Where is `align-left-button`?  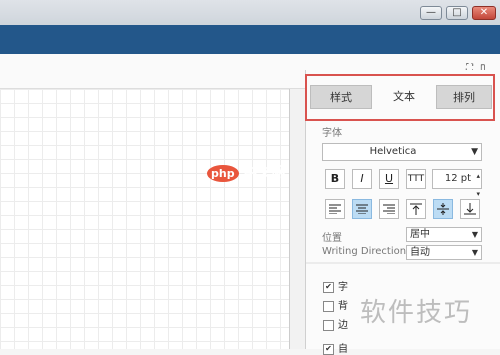
align-left-button is located at coordinates (335, 209).